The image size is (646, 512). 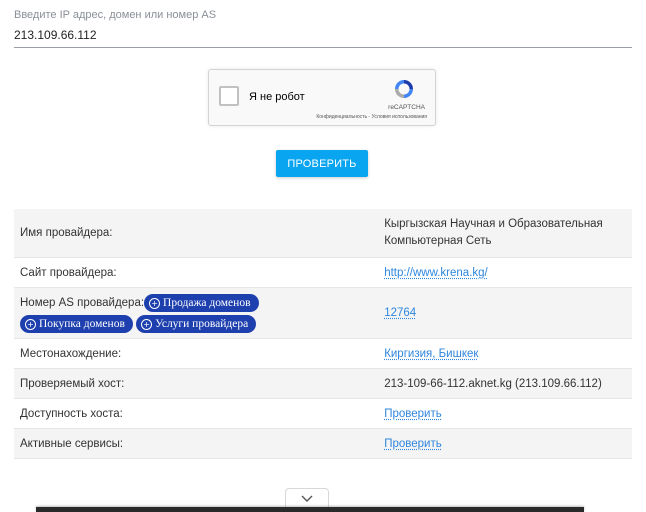 I want to click on host-value: 213-109-66-112.aknet.kg (213.109.66.112), so click(x=508, y=383).